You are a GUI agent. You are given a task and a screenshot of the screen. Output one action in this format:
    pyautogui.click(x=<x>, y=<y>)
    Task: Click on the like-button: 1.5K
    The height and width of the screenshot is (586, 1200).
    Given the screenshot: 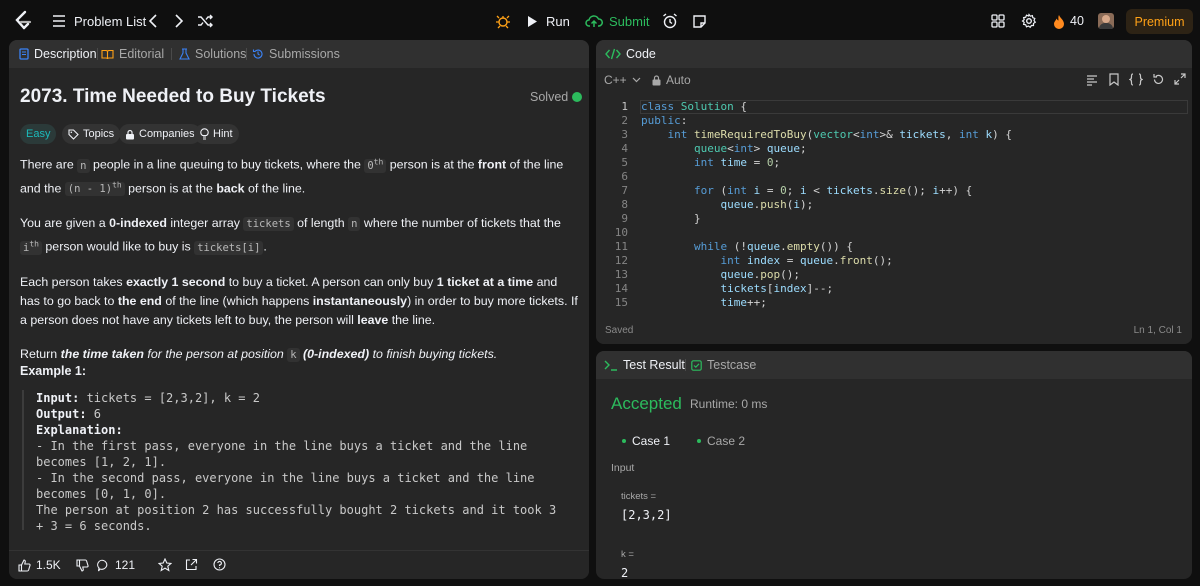 What is the action you would take?
    pyautogui.click(x=39, y=565)
    